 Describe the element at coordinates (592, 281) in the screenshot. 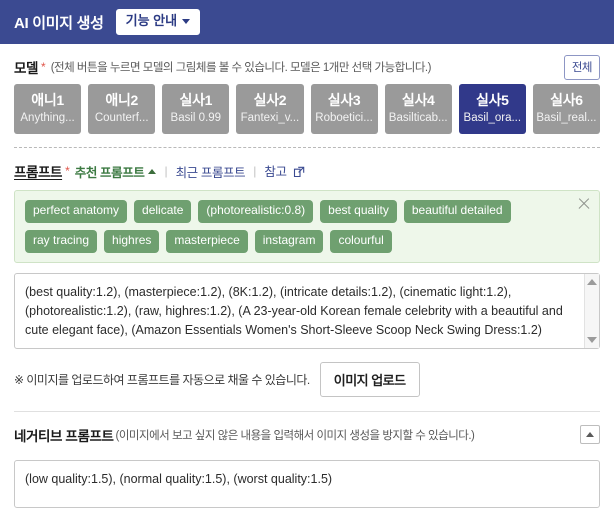

I see `scroll-up-icon` at that location.